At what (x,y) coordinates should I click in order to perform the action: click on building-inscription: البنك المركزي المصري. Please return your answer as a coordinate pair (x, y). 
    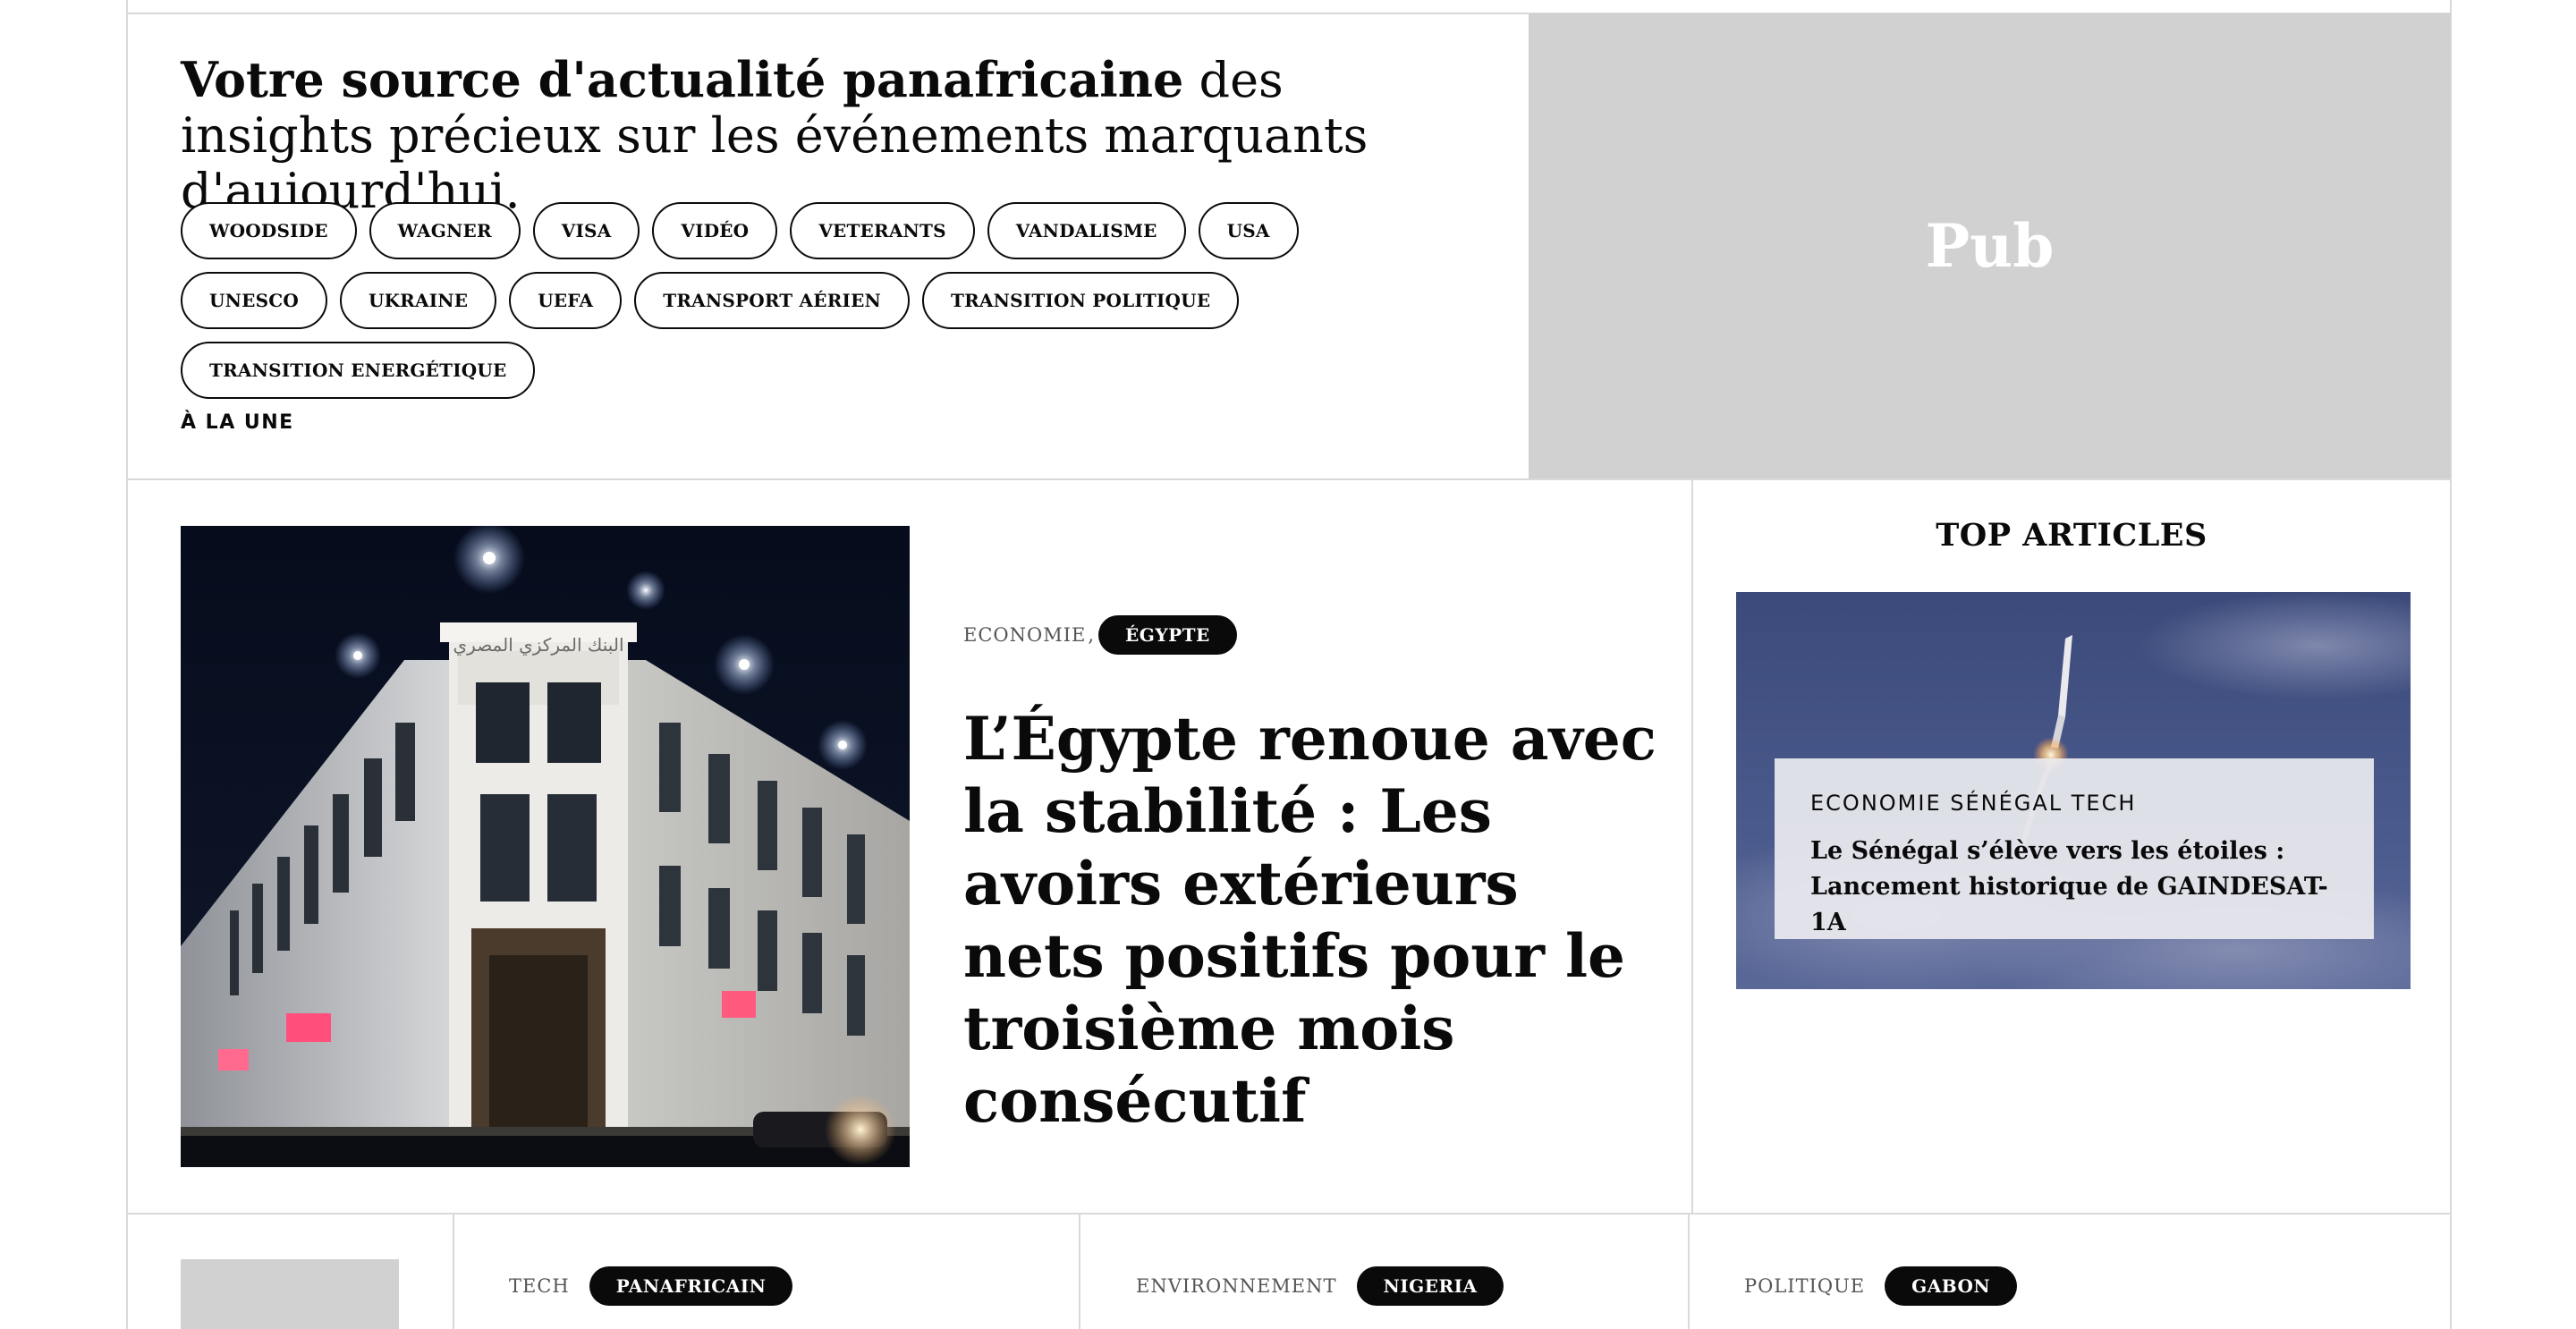
    Looking at the image, I should click on (538, 645).